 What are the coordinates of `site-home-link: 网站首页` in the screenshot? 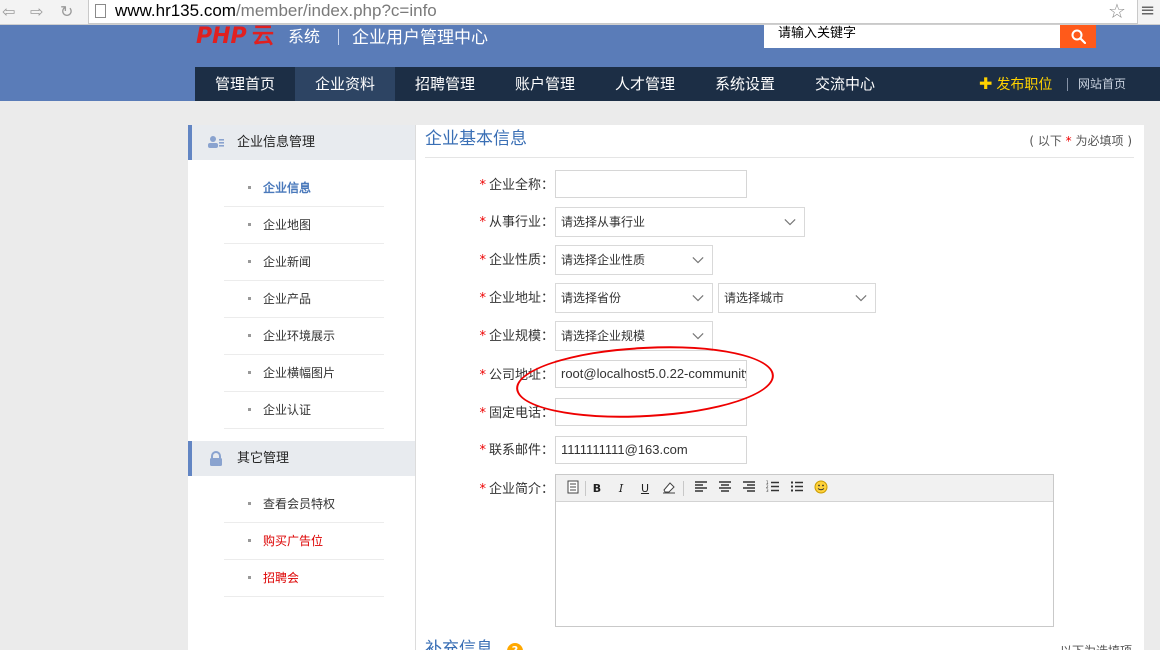 It's located at (1102, 84).